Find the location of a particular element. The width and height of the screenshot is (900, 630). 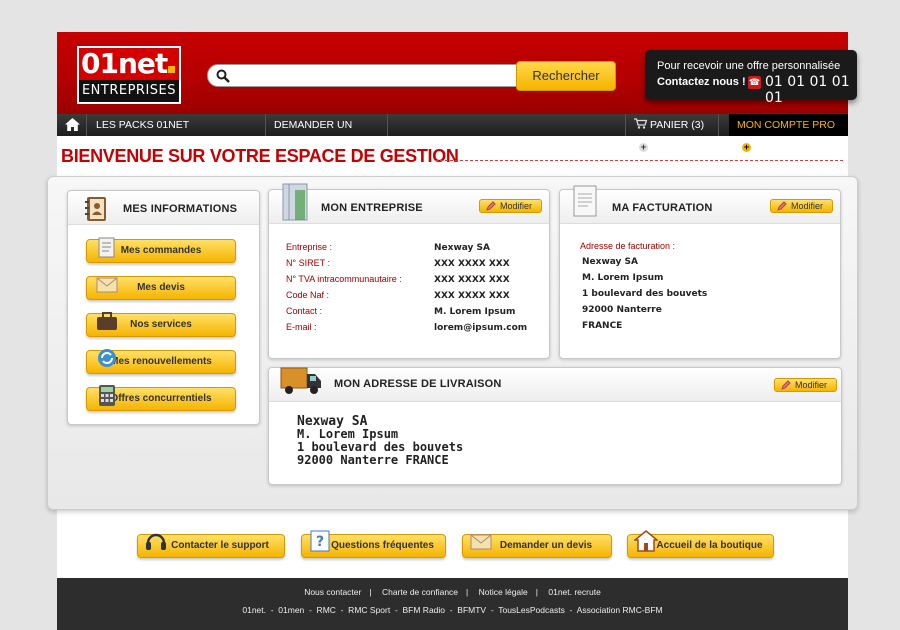

logo-subtitle: ENTREPRISES is located at coordinates (129, 91).